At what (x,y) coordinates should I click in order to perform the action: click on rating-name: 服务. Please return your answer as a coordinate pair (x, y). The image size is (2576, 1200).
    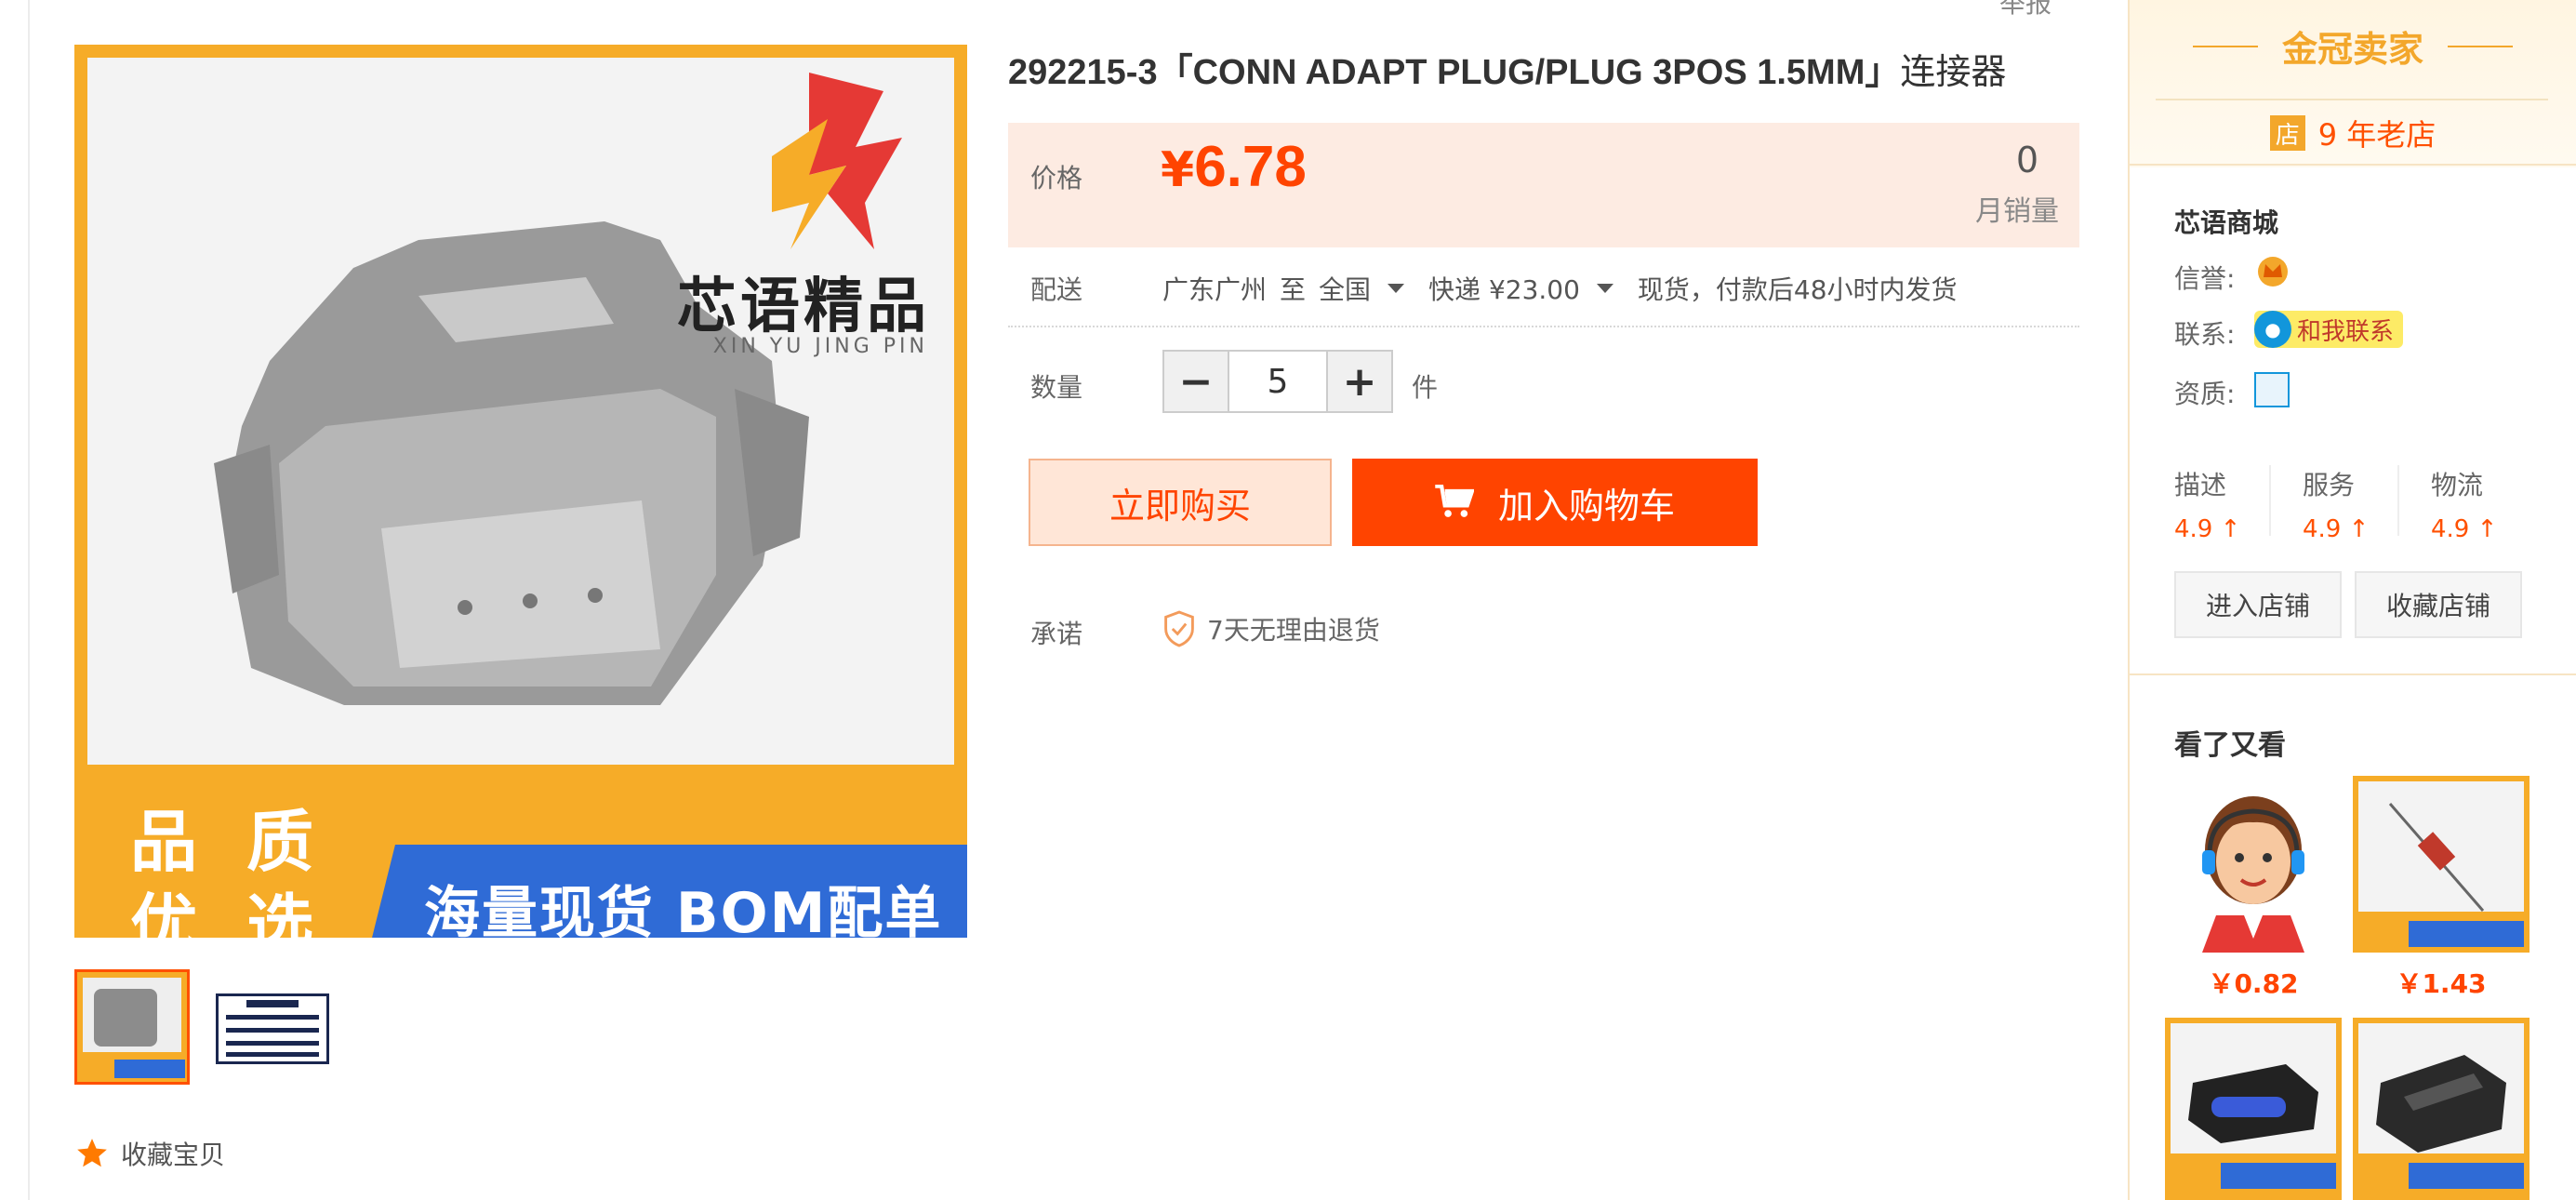
    Looking at the image, I should click on (2329, 485).